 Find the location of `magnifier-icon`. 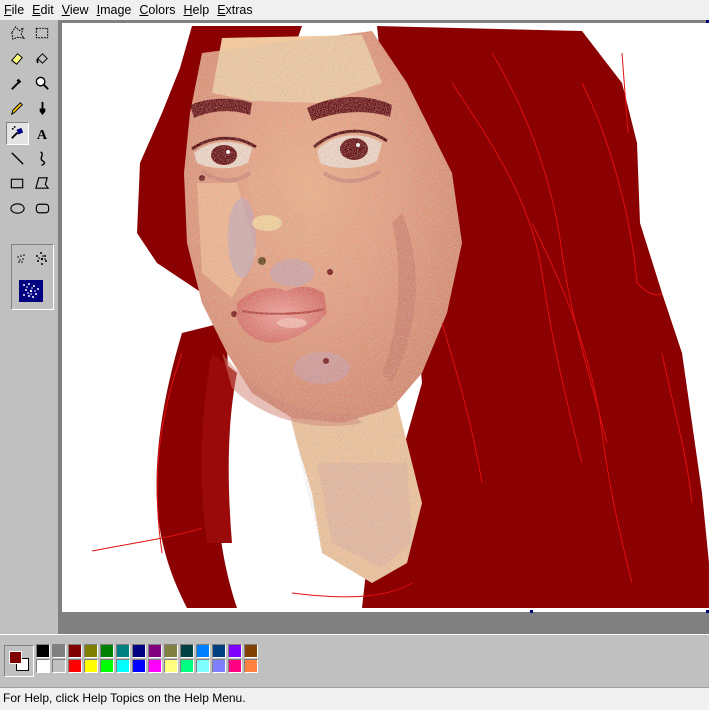

magnifier-icon is located at coordinates (42, 83).